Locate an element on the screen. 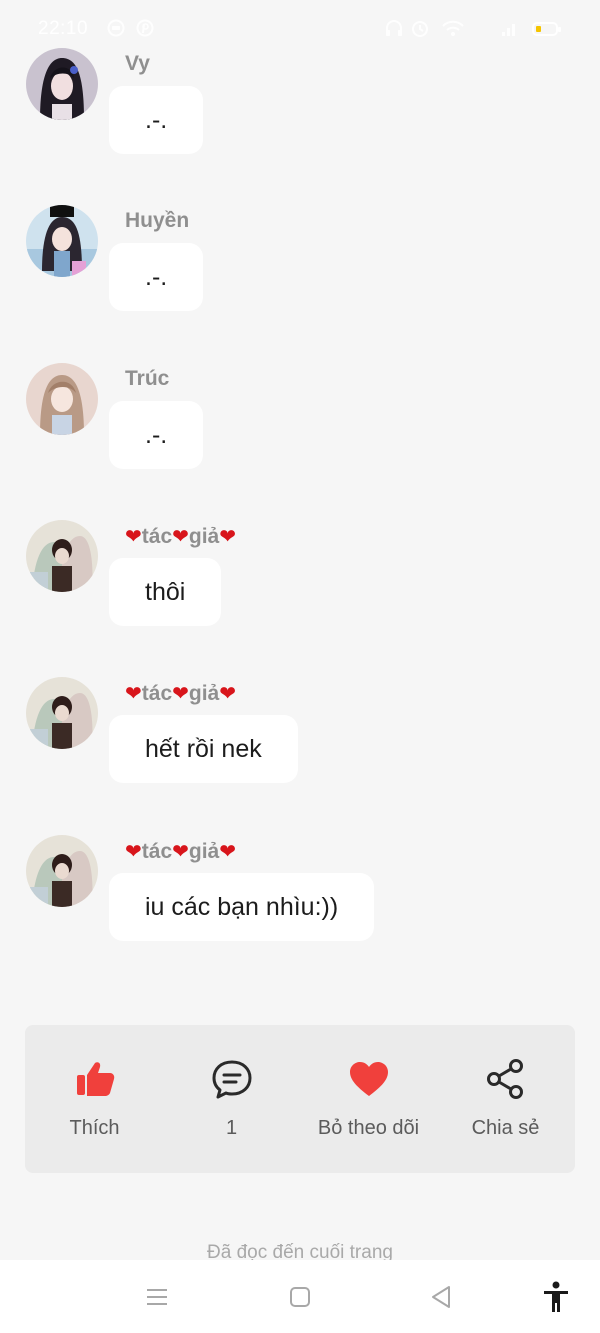  action-bar: Thích 1 Bỏ theo dõi Chia sẻ is located at coordinates (300, 1099).